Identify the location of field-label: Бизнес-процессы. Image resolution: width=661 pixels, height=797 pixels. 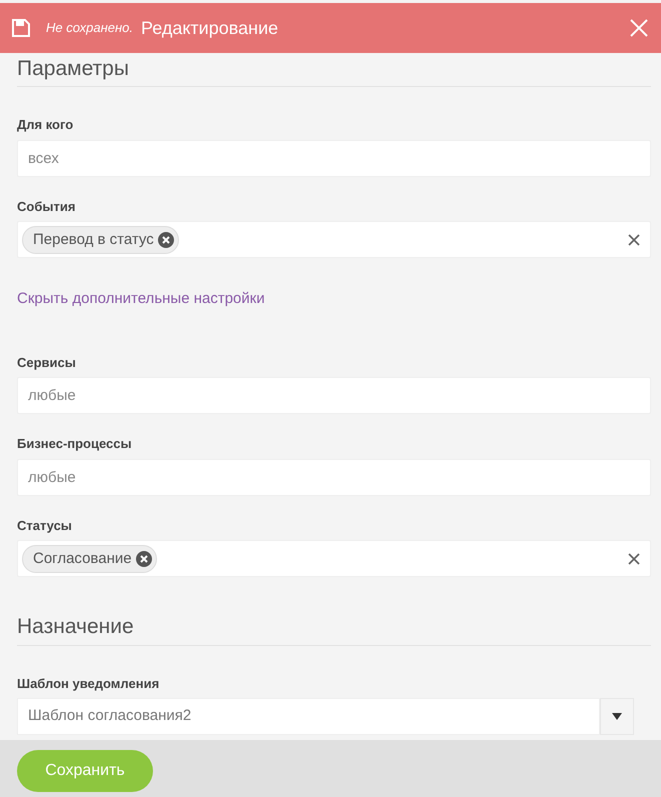
(74, 444).